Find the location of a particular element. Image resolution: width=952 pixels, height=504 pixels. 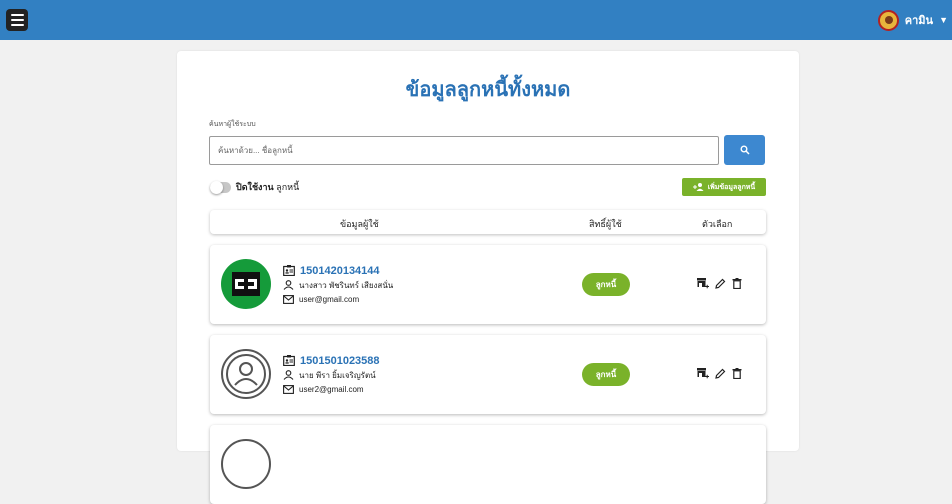

search-input is located at coordinates (464, 150).